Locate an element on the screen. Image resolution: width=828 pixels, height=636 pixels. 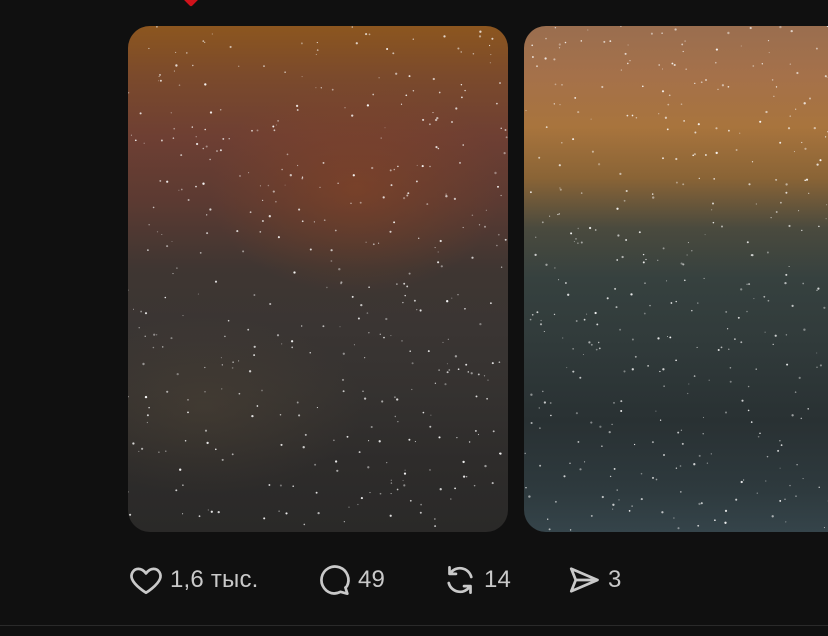
divider is located at coordinates (414, 625).